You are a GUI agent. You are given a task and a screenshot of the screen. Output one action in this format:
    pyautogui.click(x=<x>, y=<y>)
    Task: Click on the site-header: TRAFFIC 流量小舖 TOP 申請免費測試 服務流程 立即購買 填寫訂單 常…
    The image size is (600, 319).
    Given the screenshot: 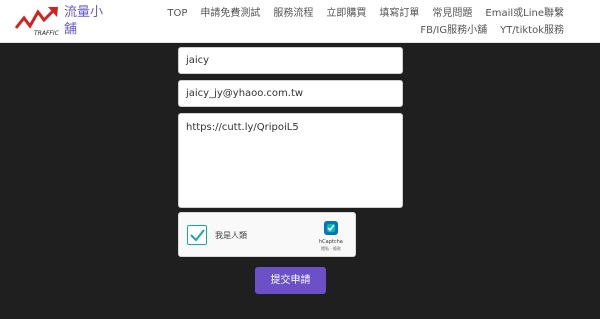 What is the action you would take?
    pyautogui.click(x=300, y=21)
    